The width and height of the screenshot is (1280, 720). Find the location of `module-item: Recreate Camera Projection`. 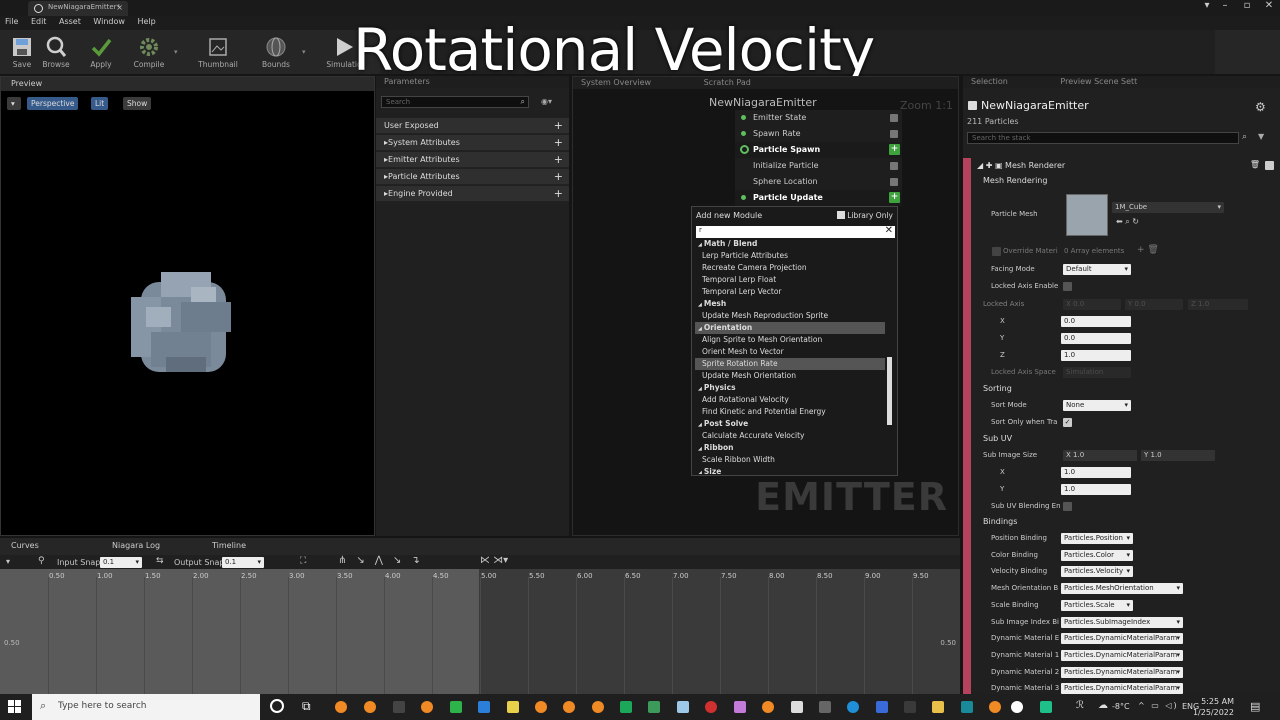

module-item: Recreate Camera Projection is located at coordinates (790, 268).